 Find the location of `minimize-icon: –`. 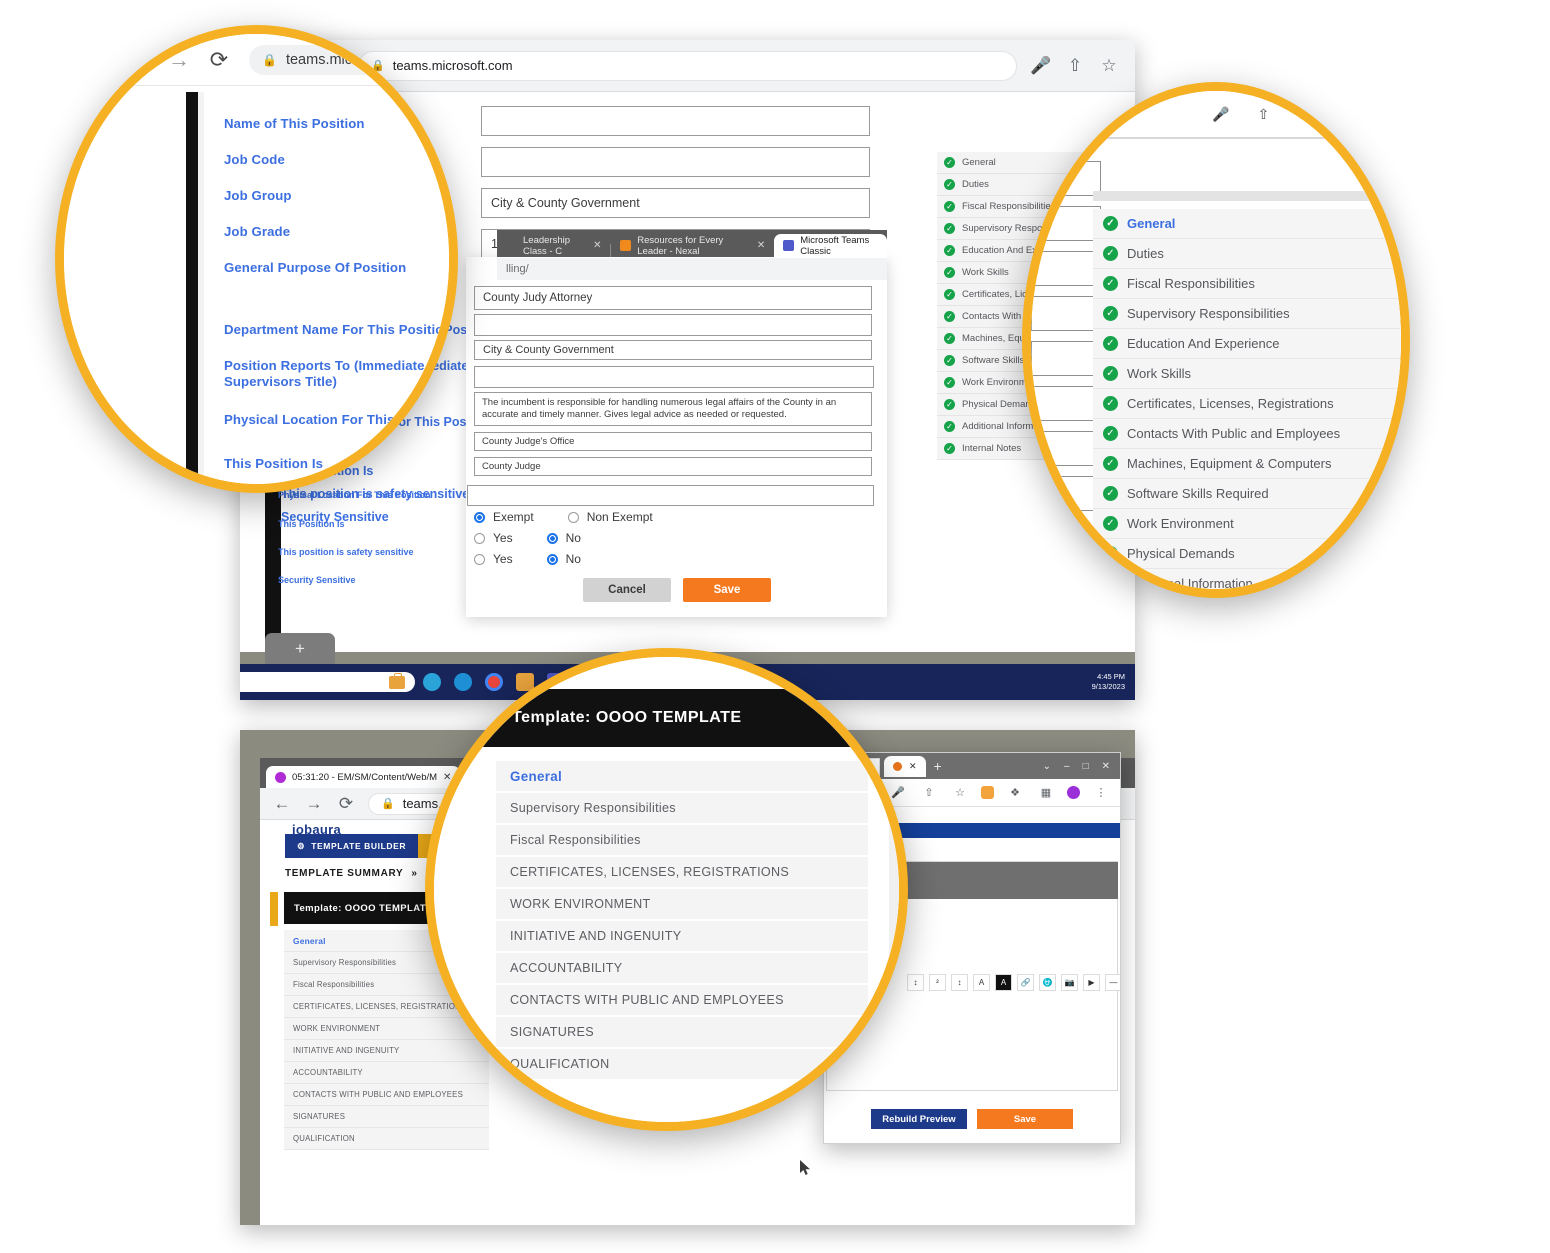

minimize-icon: – is located at coordinates (1067, 766).